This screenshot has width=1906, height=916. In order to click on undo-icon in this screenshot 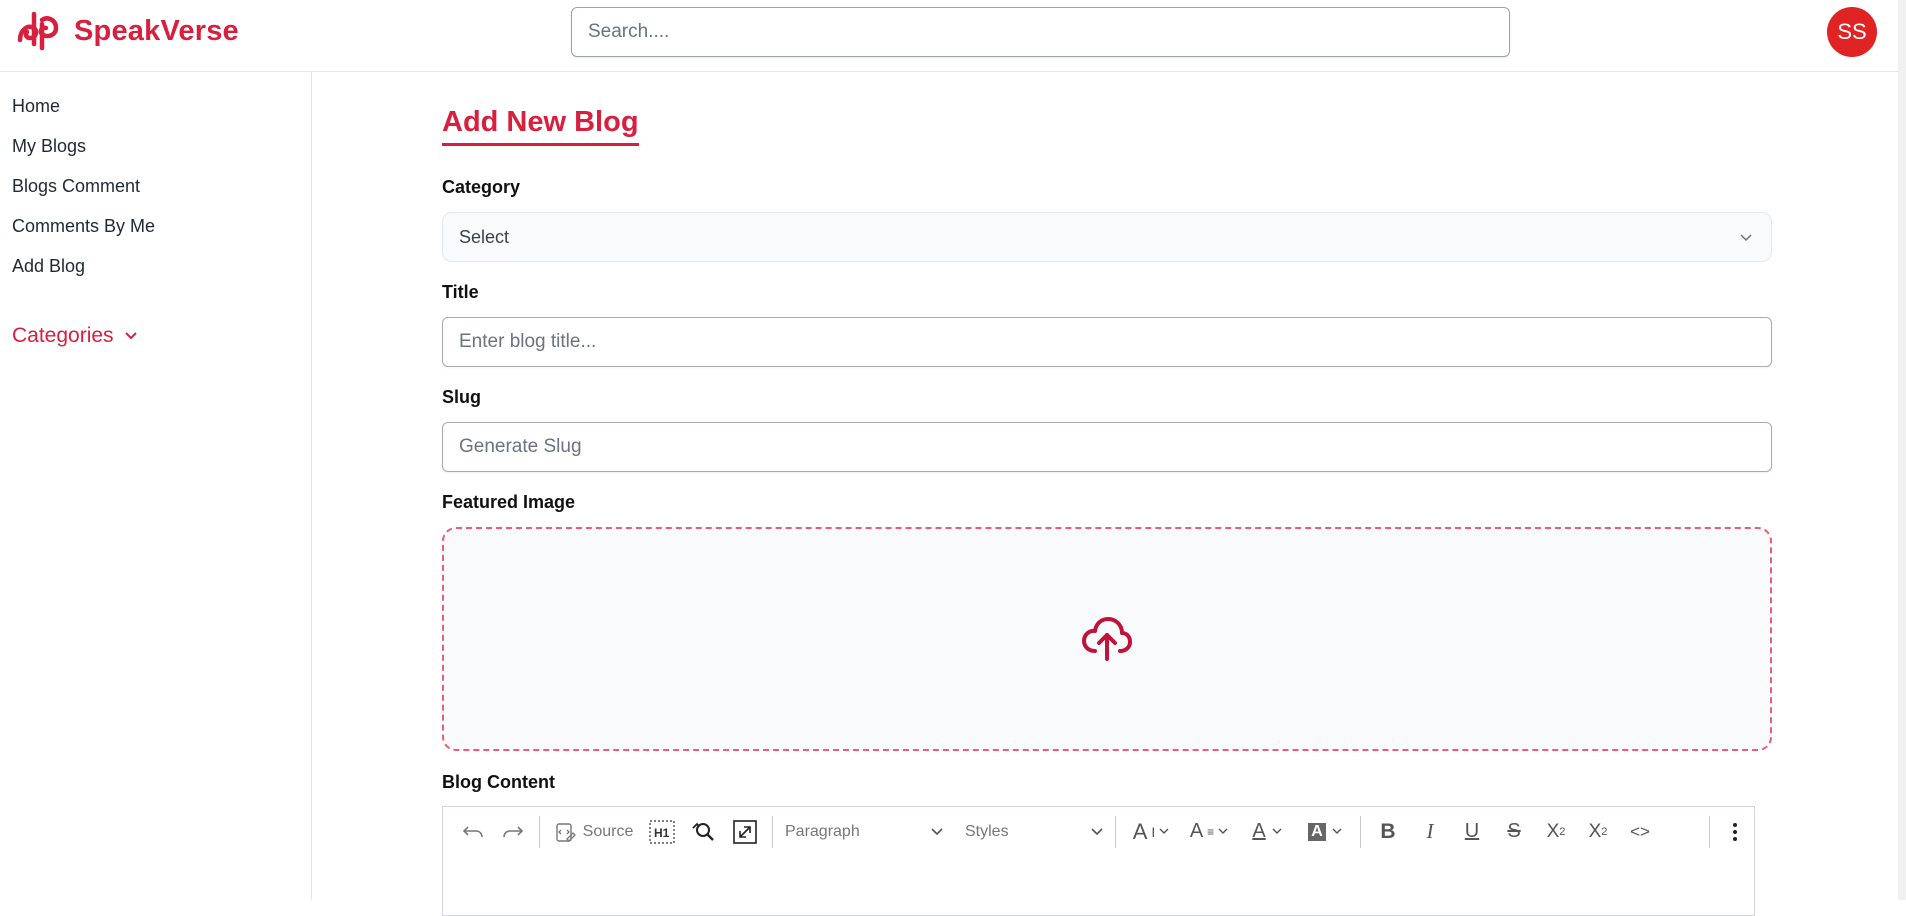, I will do `click(473, 832)`.